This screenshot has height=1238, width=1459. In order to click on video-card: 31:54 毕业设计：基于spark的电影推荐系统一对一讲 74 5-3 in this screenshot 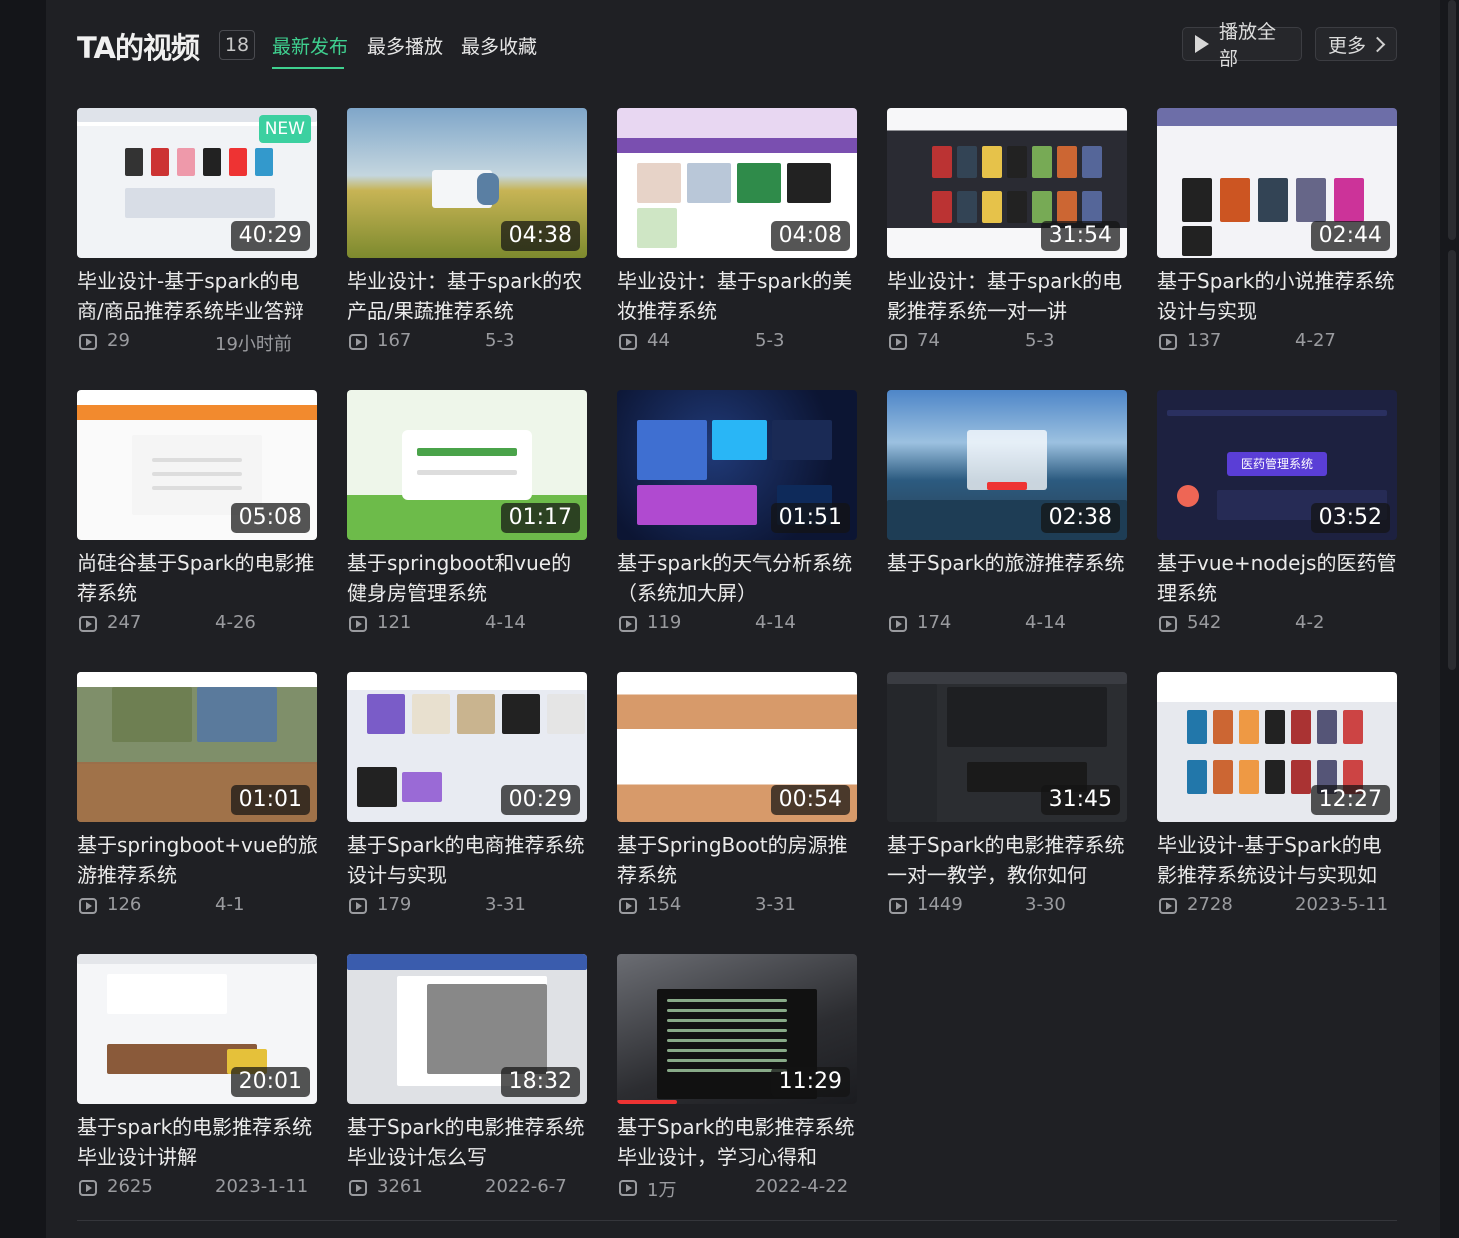, I will do `click(1007, 238)`.